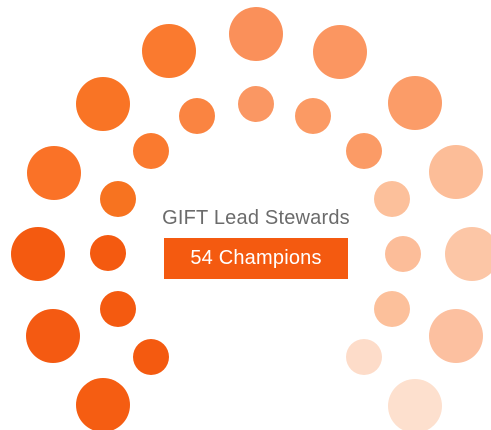  I want to click on headline: GIFT Lead Stewards, so click(256, 218).